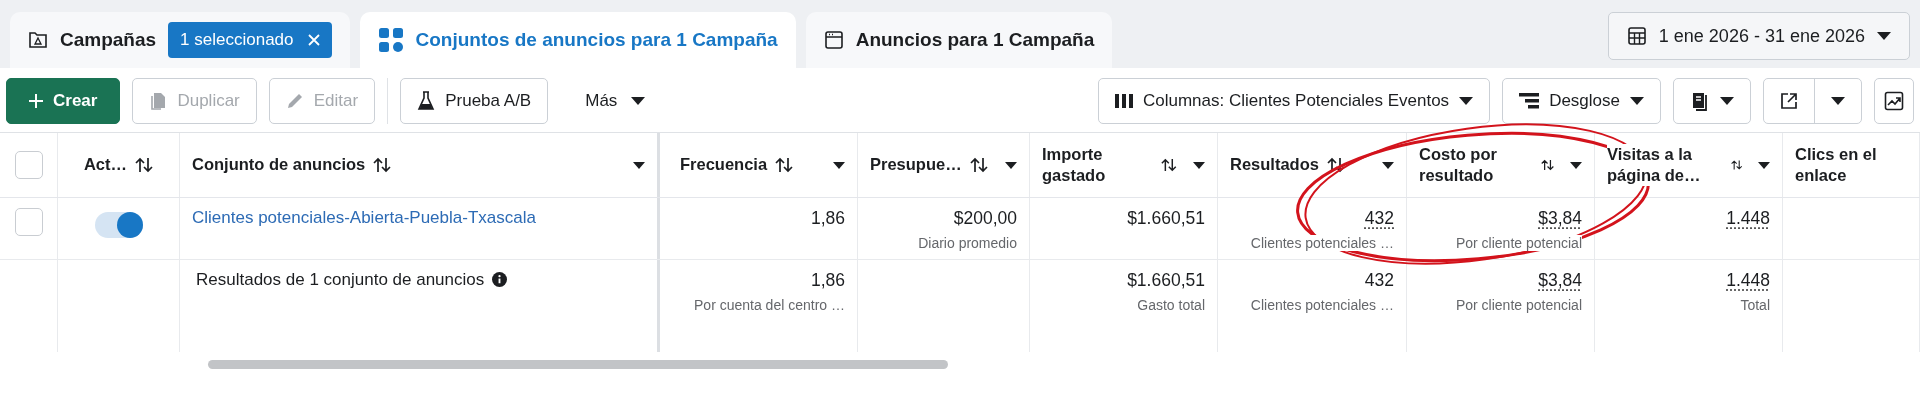 The width and height of the screenshot is (1920, 400). Describe the element at coordinates (390, 40) in the screenshot. I see `grid-icon` at that location.